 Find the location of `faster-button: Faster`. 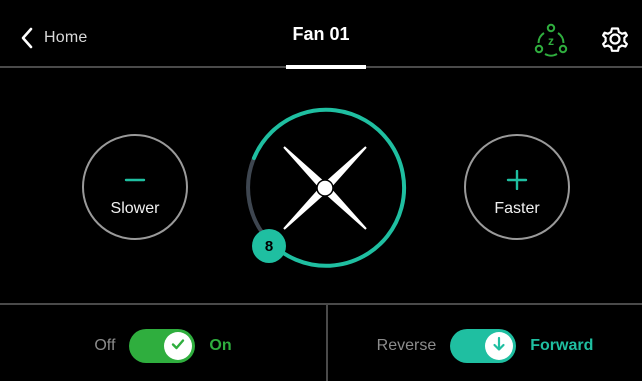

faster-button: Faster is located at coordinates (517, 187).